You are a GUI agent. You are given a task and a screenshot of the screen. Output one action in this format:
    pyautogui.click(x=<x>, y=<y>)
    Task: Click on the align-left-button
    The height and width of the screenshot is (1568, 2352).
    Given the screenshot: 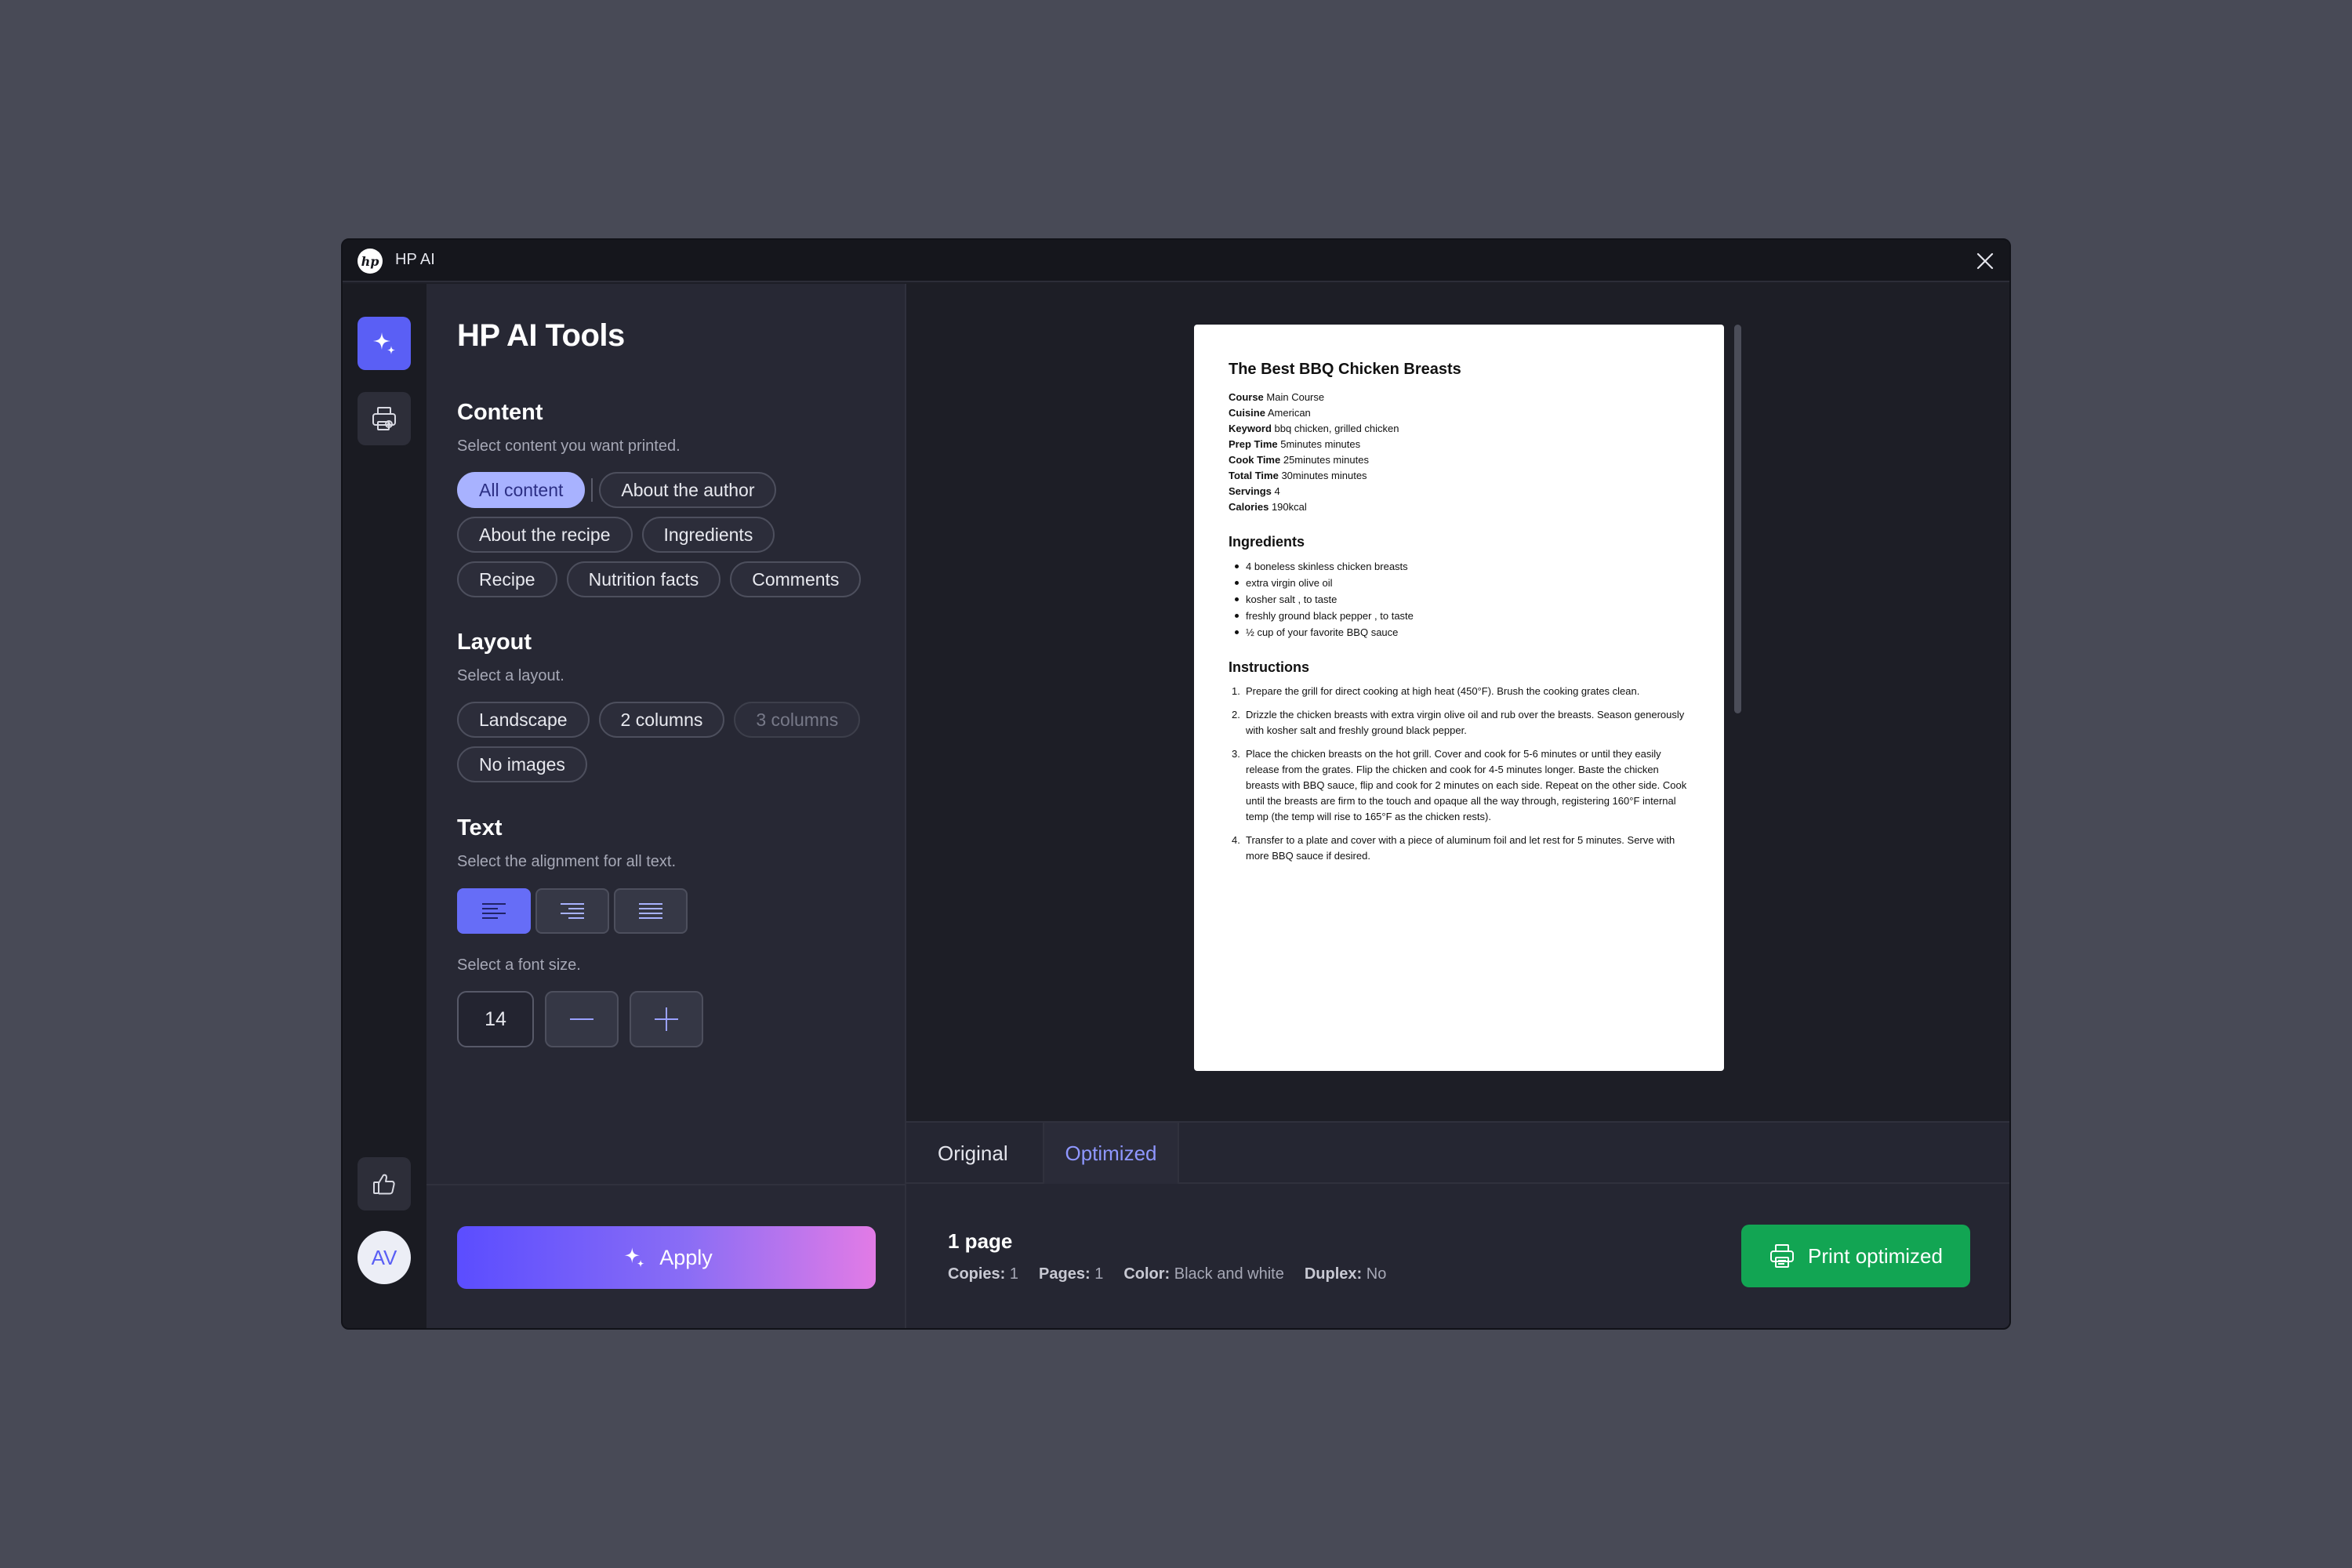 What is the action you would take?
    pyautogui.click(x=494, y=911)
    